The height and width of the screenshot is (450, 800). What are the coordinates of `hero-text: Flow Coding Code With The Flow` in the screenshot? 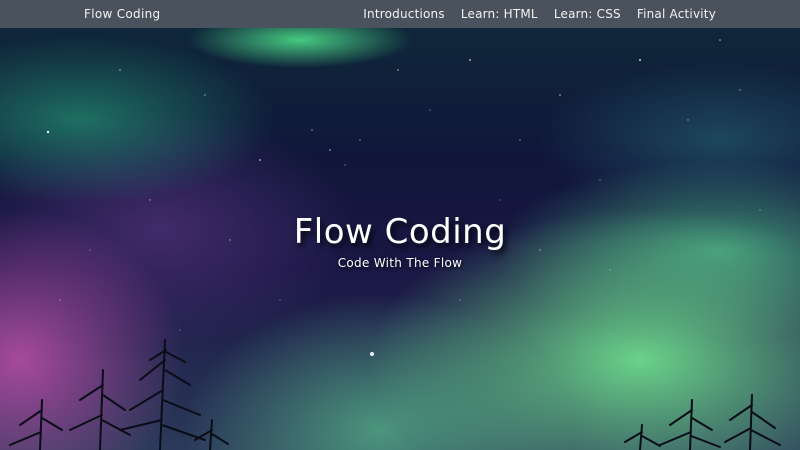 It's located at (400, 241).